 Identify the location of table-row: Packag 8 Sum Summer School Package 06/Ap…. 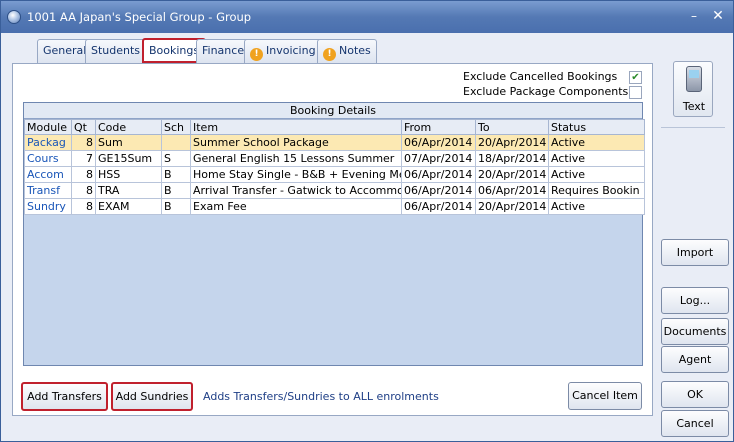
(334, 142).